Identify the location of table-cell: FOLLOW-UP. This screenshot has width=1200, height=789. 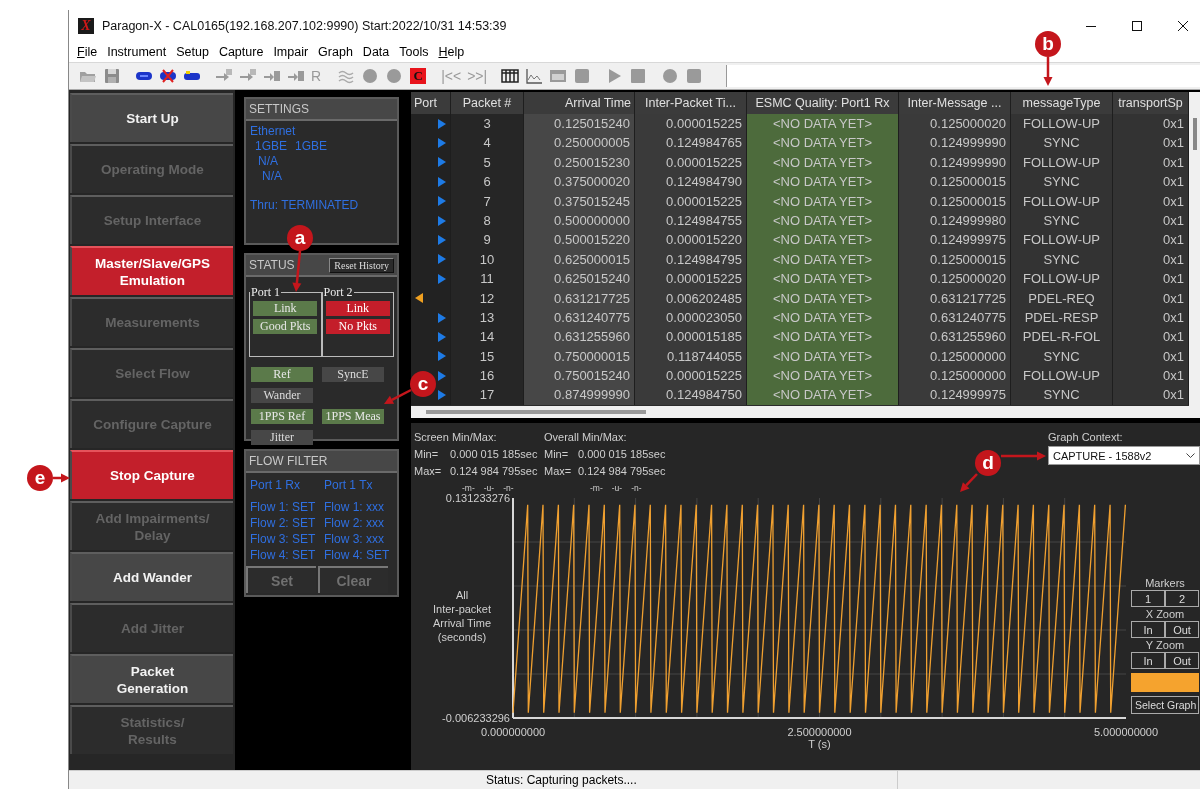
(1062, 279).